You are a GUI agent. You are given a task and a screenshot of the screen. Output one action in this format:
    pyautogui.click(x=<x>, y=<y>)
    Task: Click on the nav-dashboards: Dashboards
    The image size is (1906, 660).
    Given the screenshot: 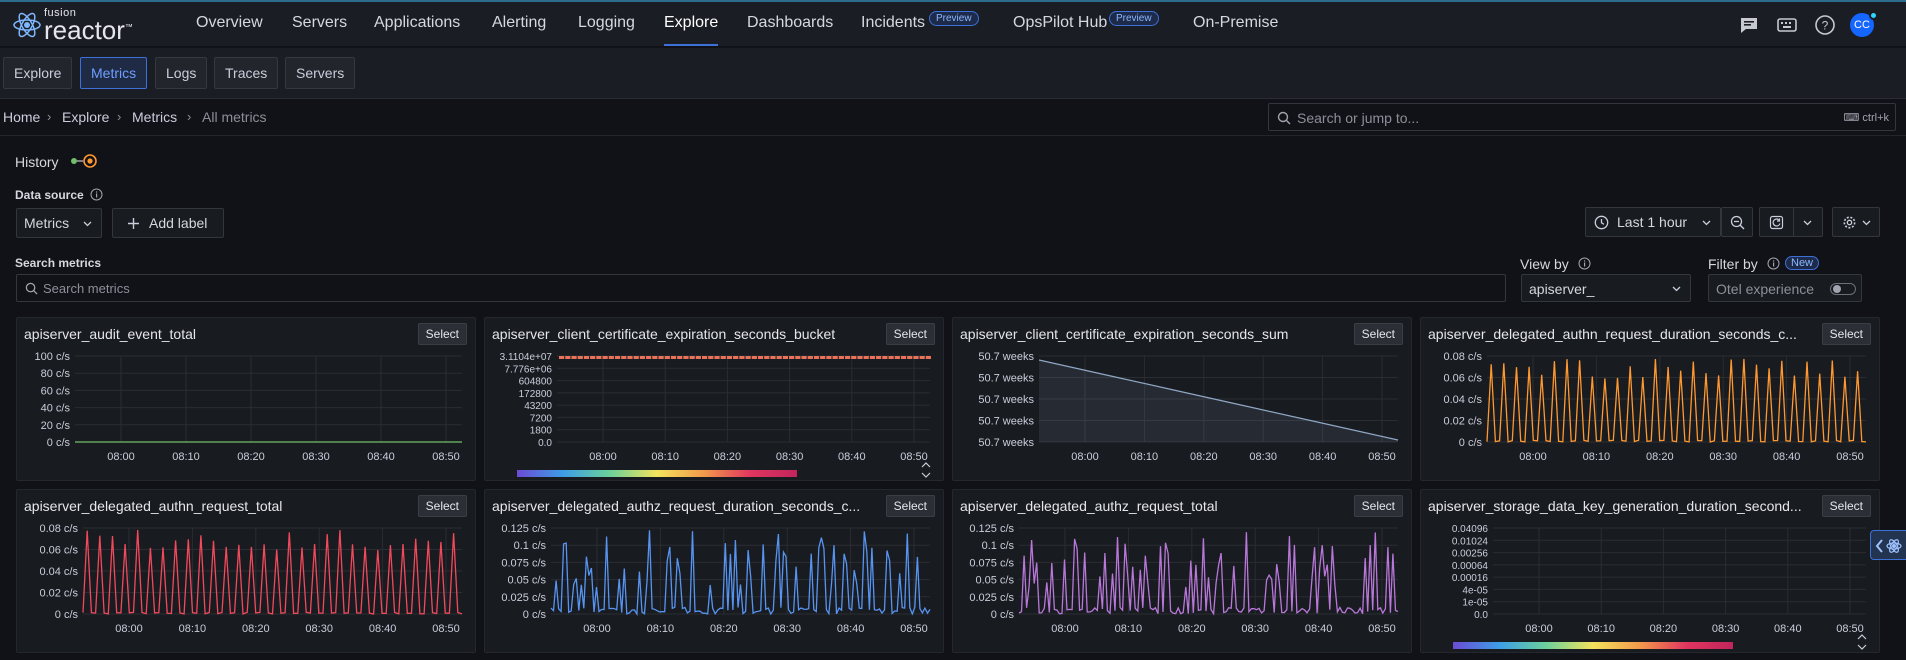 What is the action you would take?
    pyautogui.click(x=790, y=23)
    